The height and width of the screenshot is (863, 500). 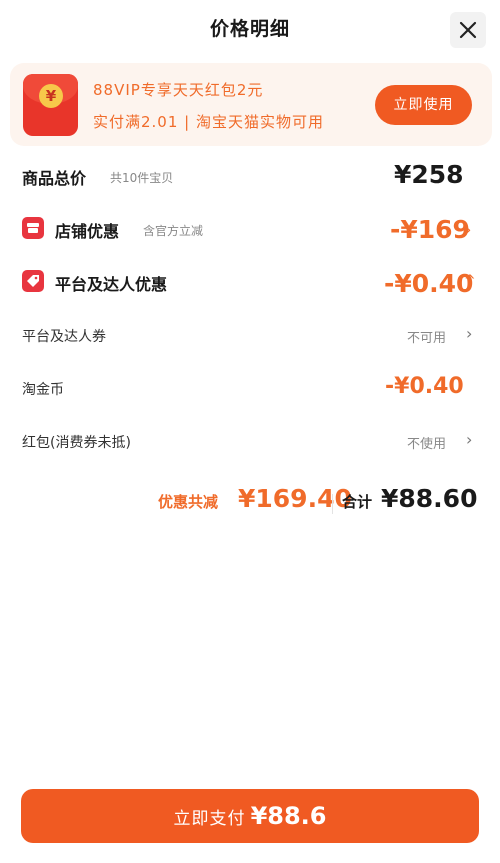 I want to click on page-title: 价格明细, so click(x=249, y=29).